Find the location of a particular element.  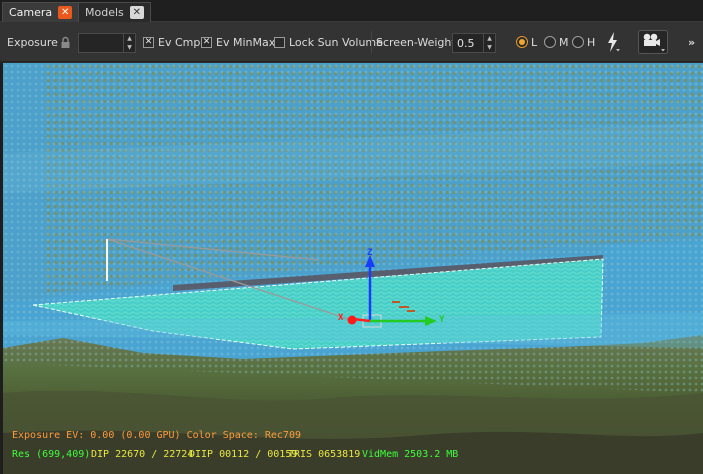

tab-camera: Camera ✕ is located at coordinates (41, 12).